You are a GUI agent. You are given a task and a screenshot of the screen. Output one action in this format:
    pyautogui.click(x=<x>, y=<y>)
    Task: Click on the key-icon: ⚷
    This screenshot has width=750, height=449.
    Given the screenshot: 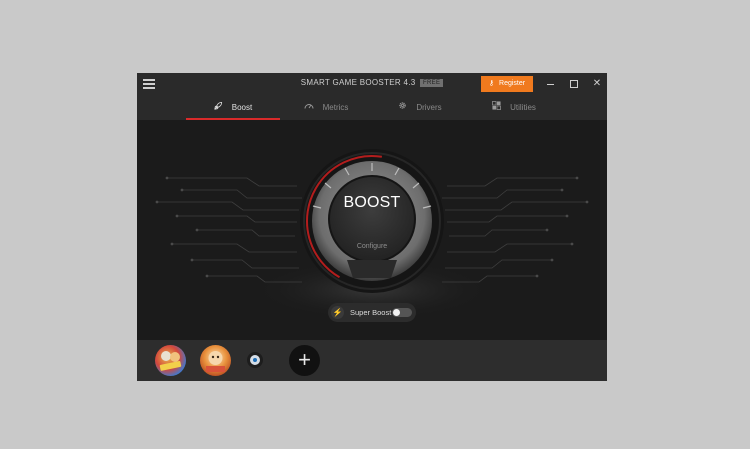 What is the action you would take?
    pyautogui.click(x=491, y=83)
    